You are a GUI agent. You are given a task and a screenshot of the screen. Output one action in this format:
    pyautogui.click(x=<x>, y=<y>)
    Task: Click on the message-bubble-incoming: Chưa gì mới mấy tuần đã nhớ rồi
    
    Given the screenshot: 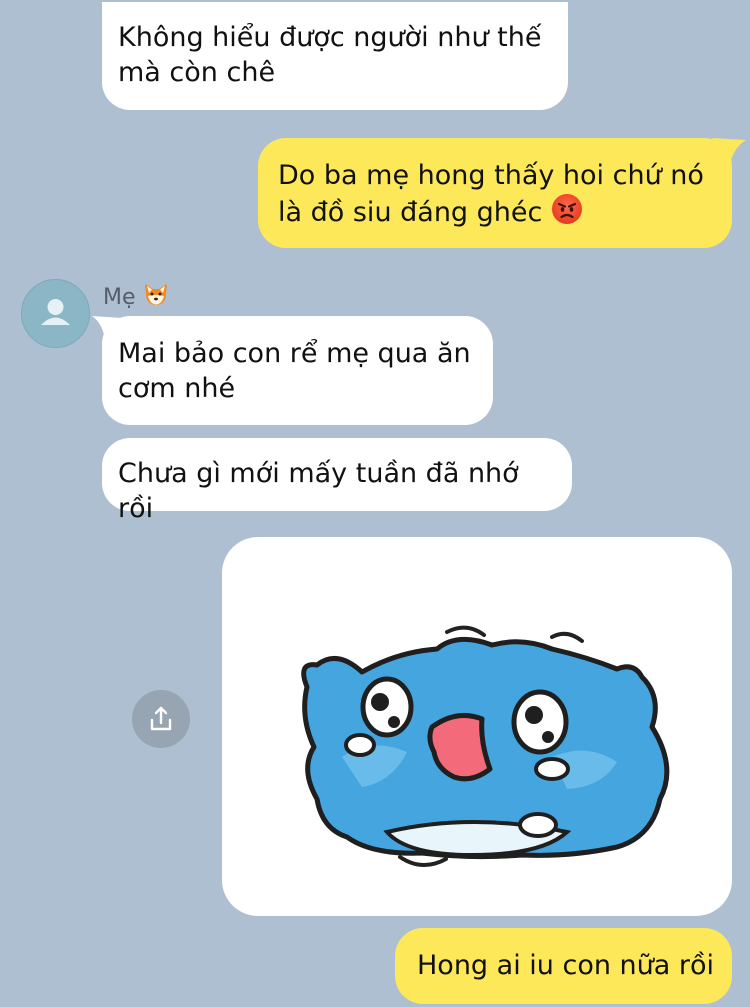 What is the action you would take?
    pyautogui.click(x=337, y=481)
    